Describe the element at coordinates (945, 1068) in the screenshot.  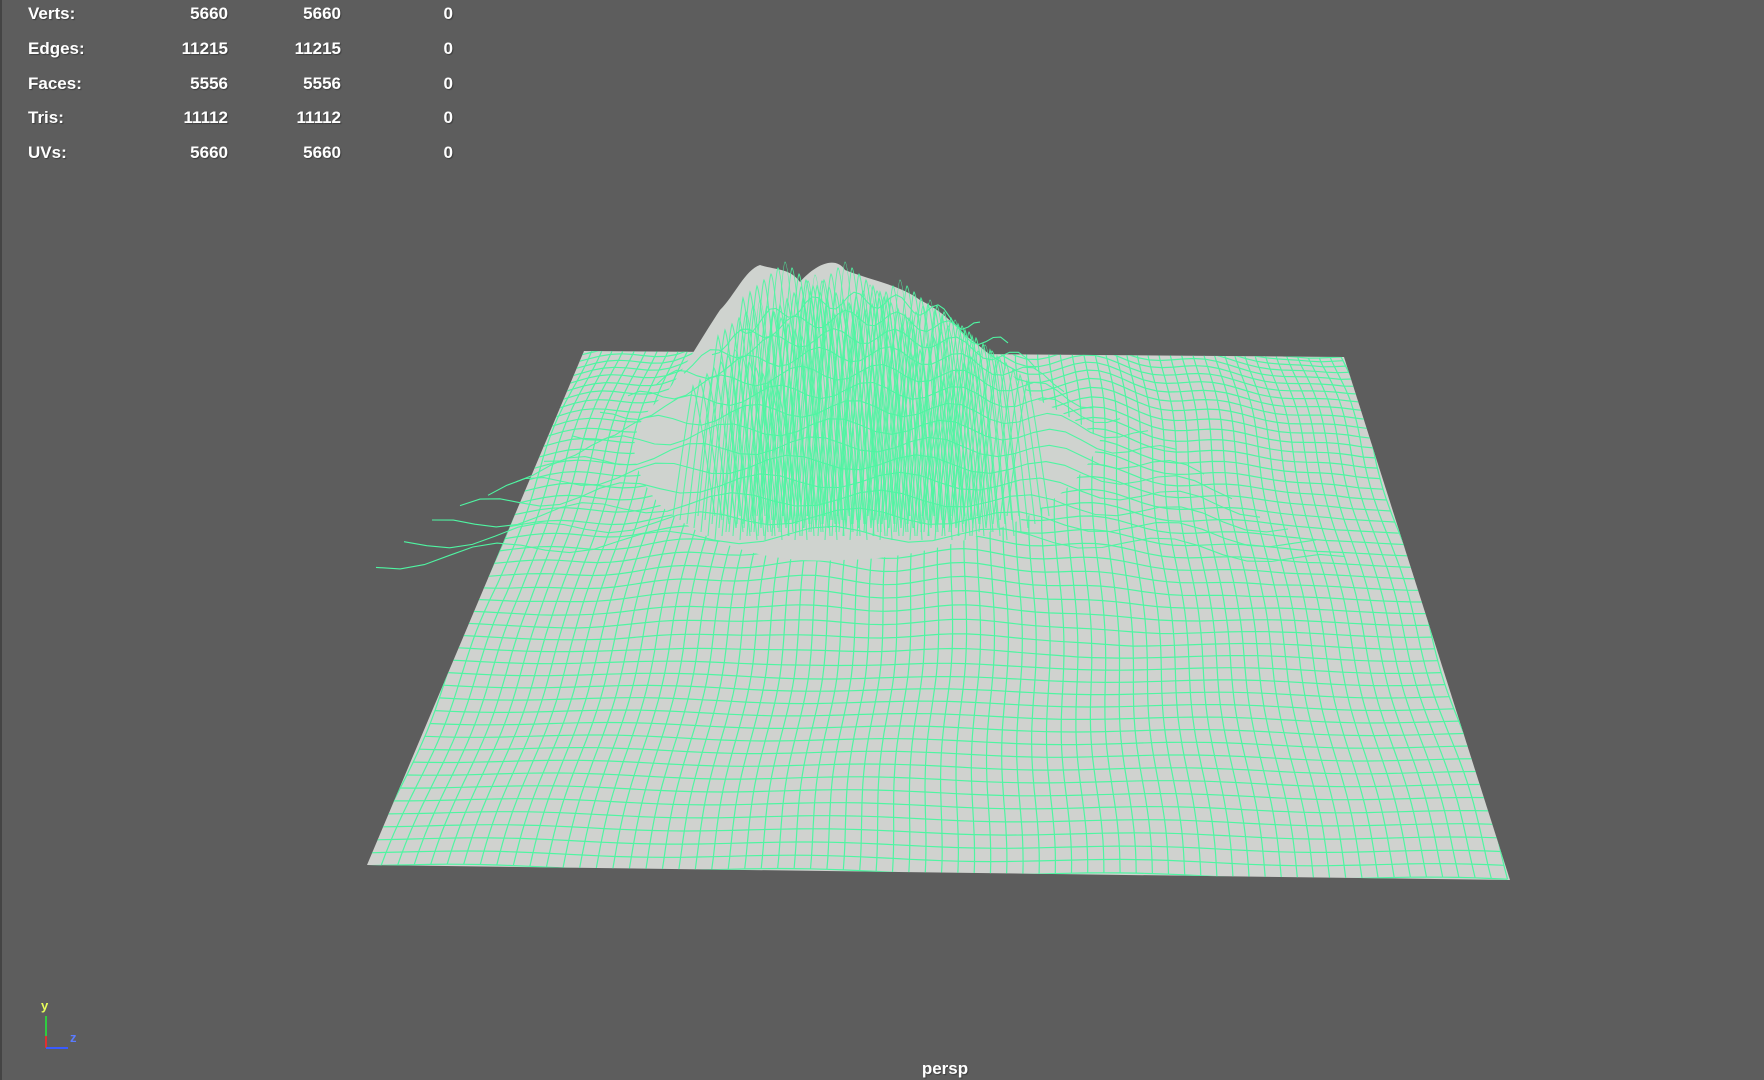
I see `camera-name-label: persp` at that location.